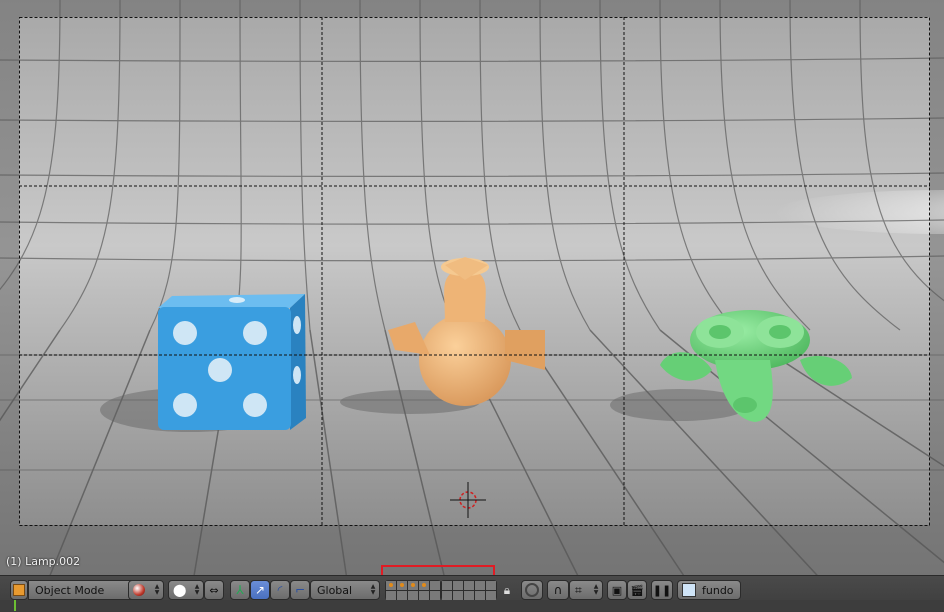 The width and height of the screenshot is (944, 612). Describe the element at coordinates (413, 585) in the screenshot. I see `layer-3-button` at that location.